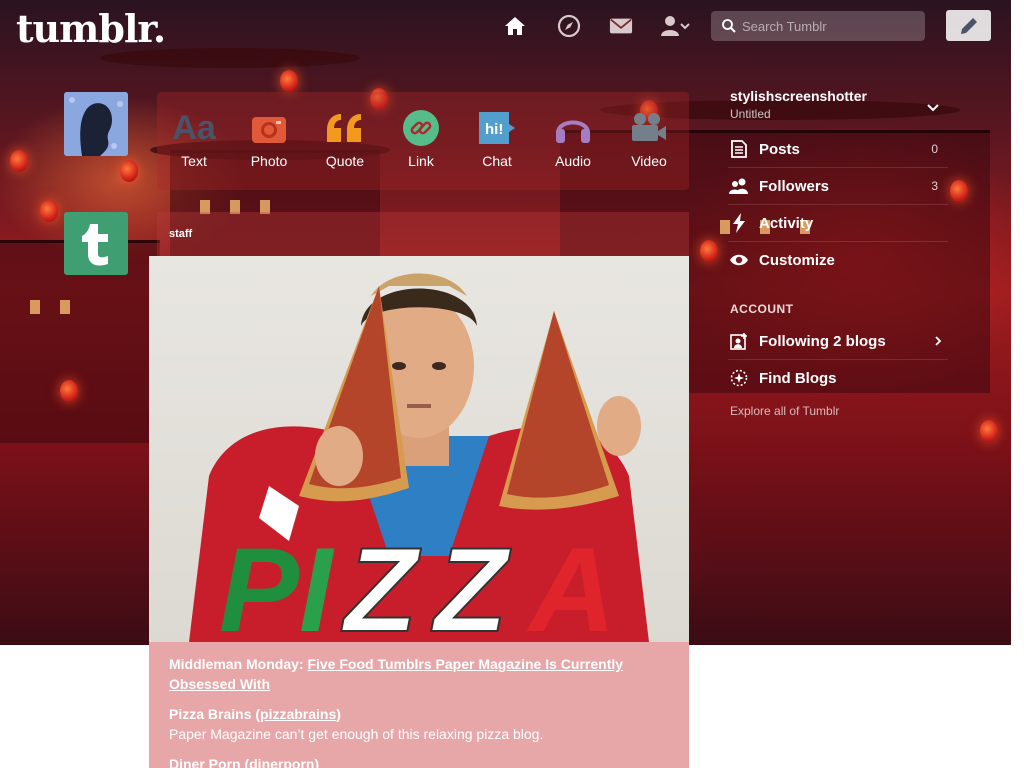 Image resolution: width=1024 pixels, height=768 pixels. What do you see at coordinates (649, 161) in the screenshot?
I see `post-type-label: Video` at bounding box center [649, 161].